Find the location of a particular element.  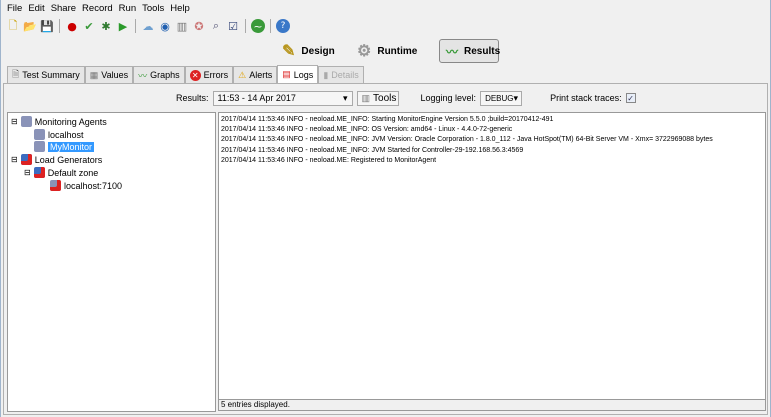

tab-values: ▦ Values is located at coordinates (109, 74).